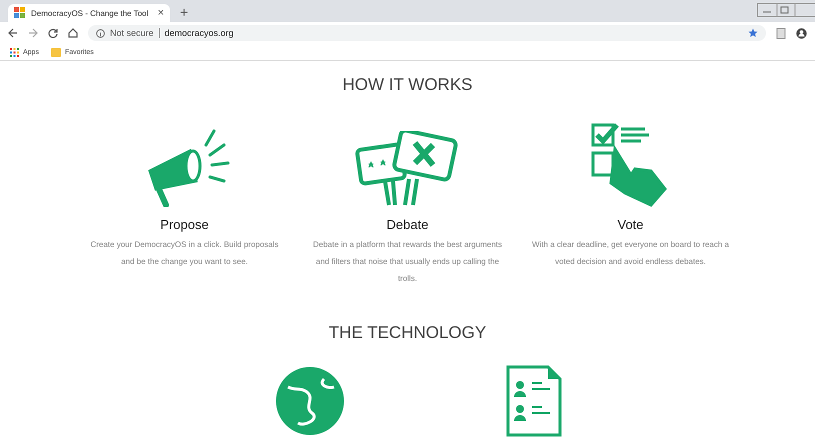  I want to click on address-bar: Not secure democracyos.org, so click(427, 33).